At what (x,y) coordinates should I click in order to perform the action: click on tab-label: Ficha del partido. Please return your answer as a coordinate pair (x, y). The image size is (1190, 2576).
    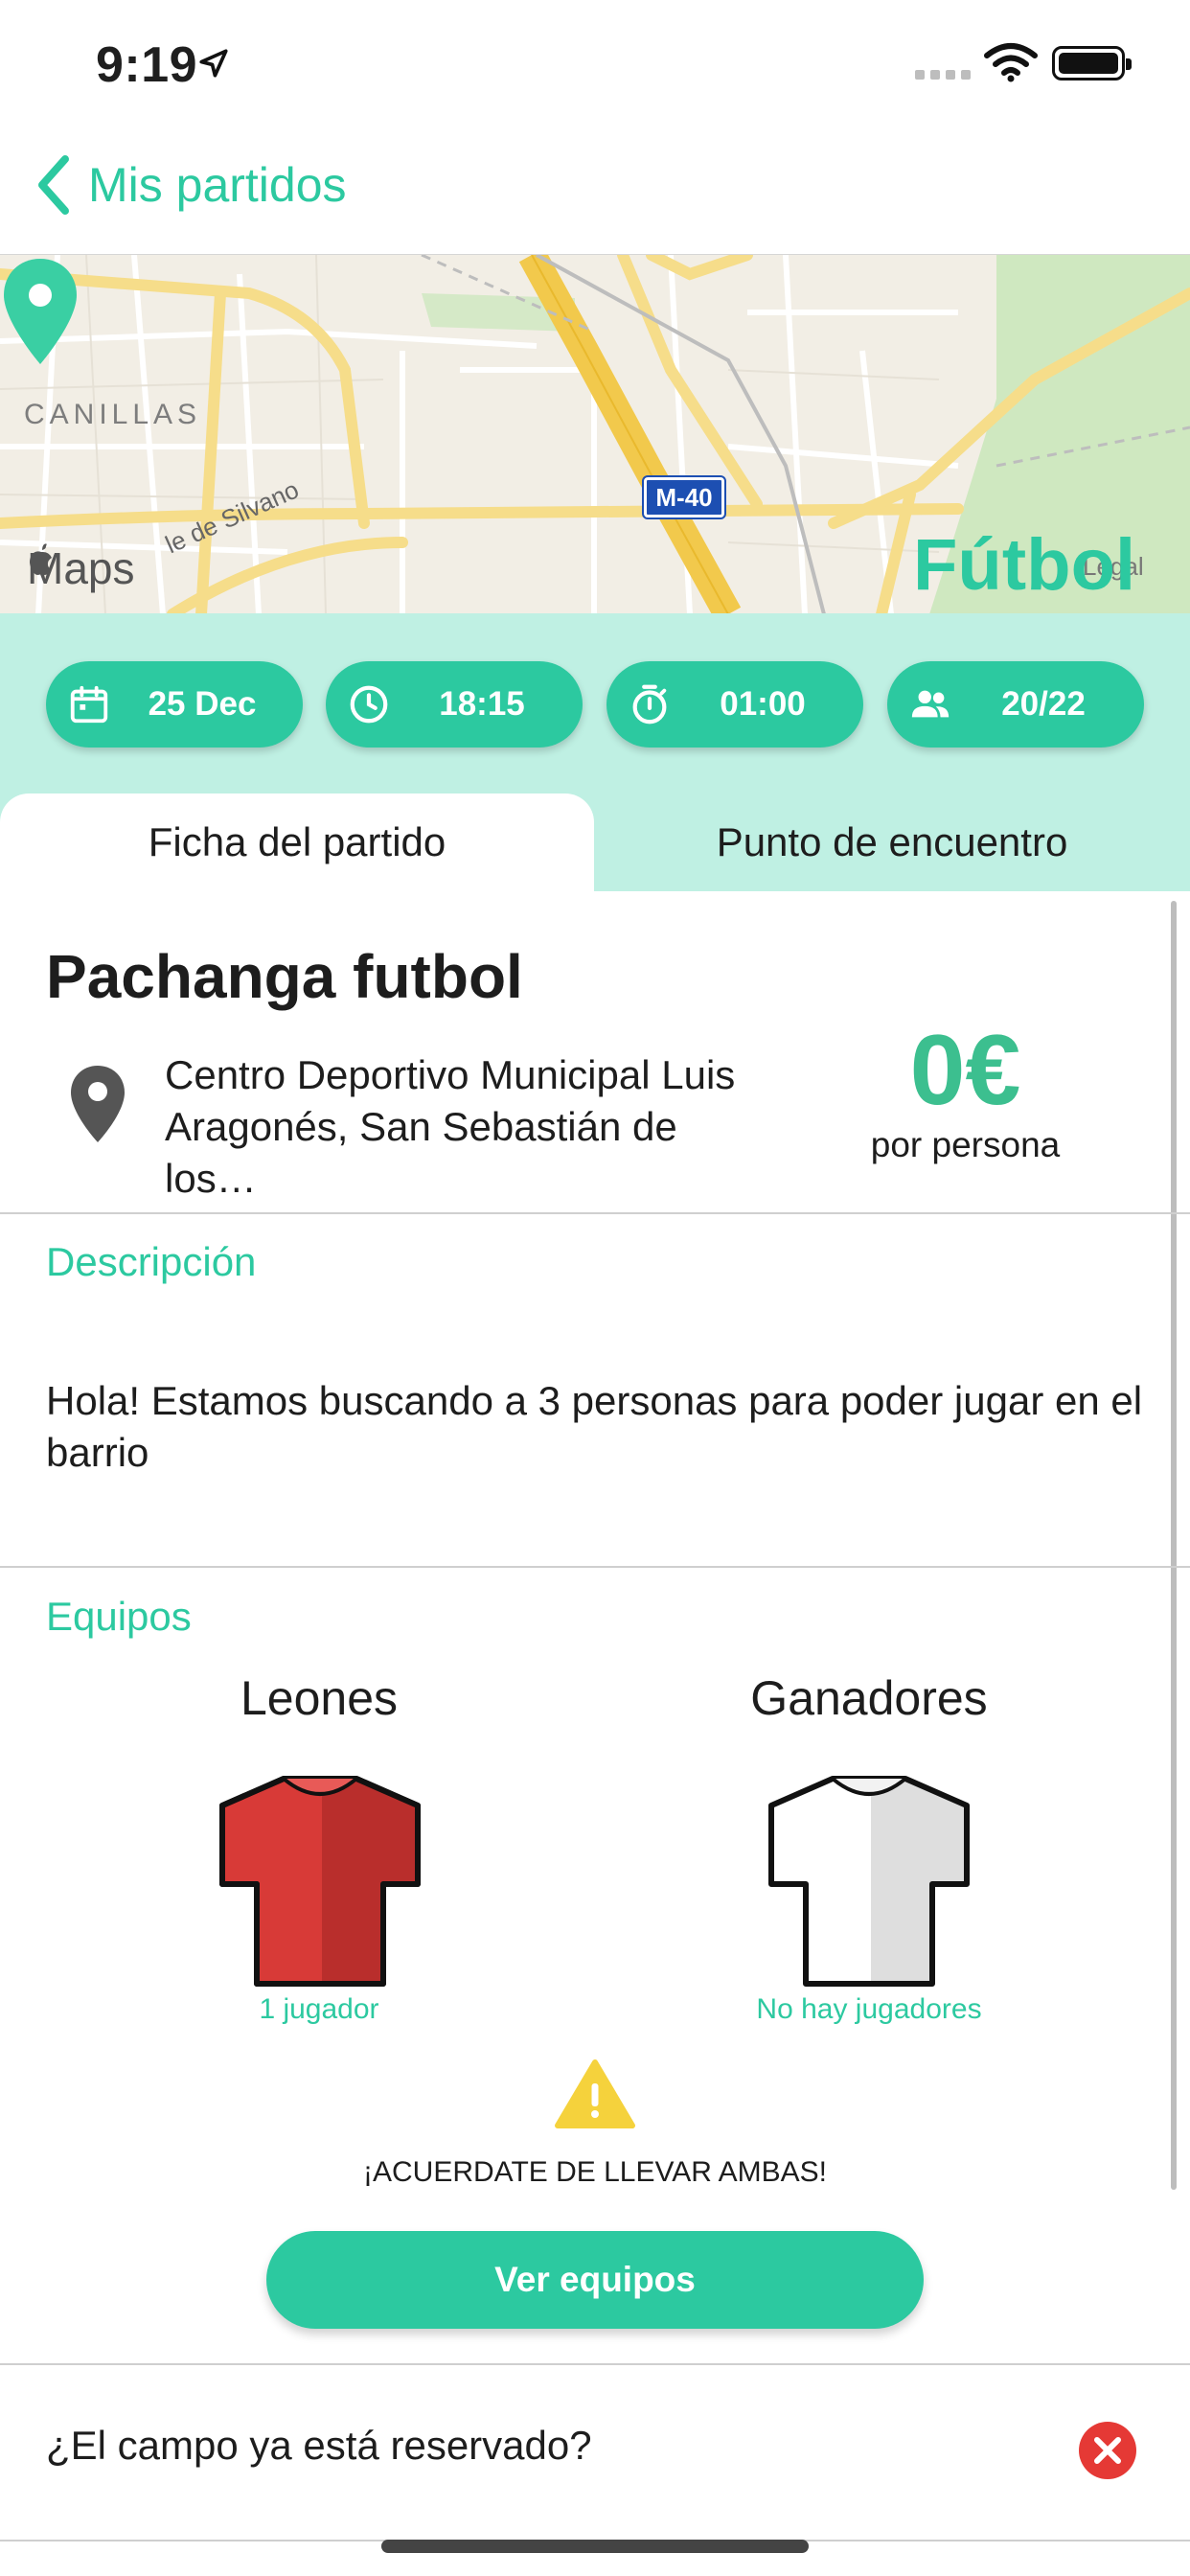
    Looking at the image, I should click on (297, 841).